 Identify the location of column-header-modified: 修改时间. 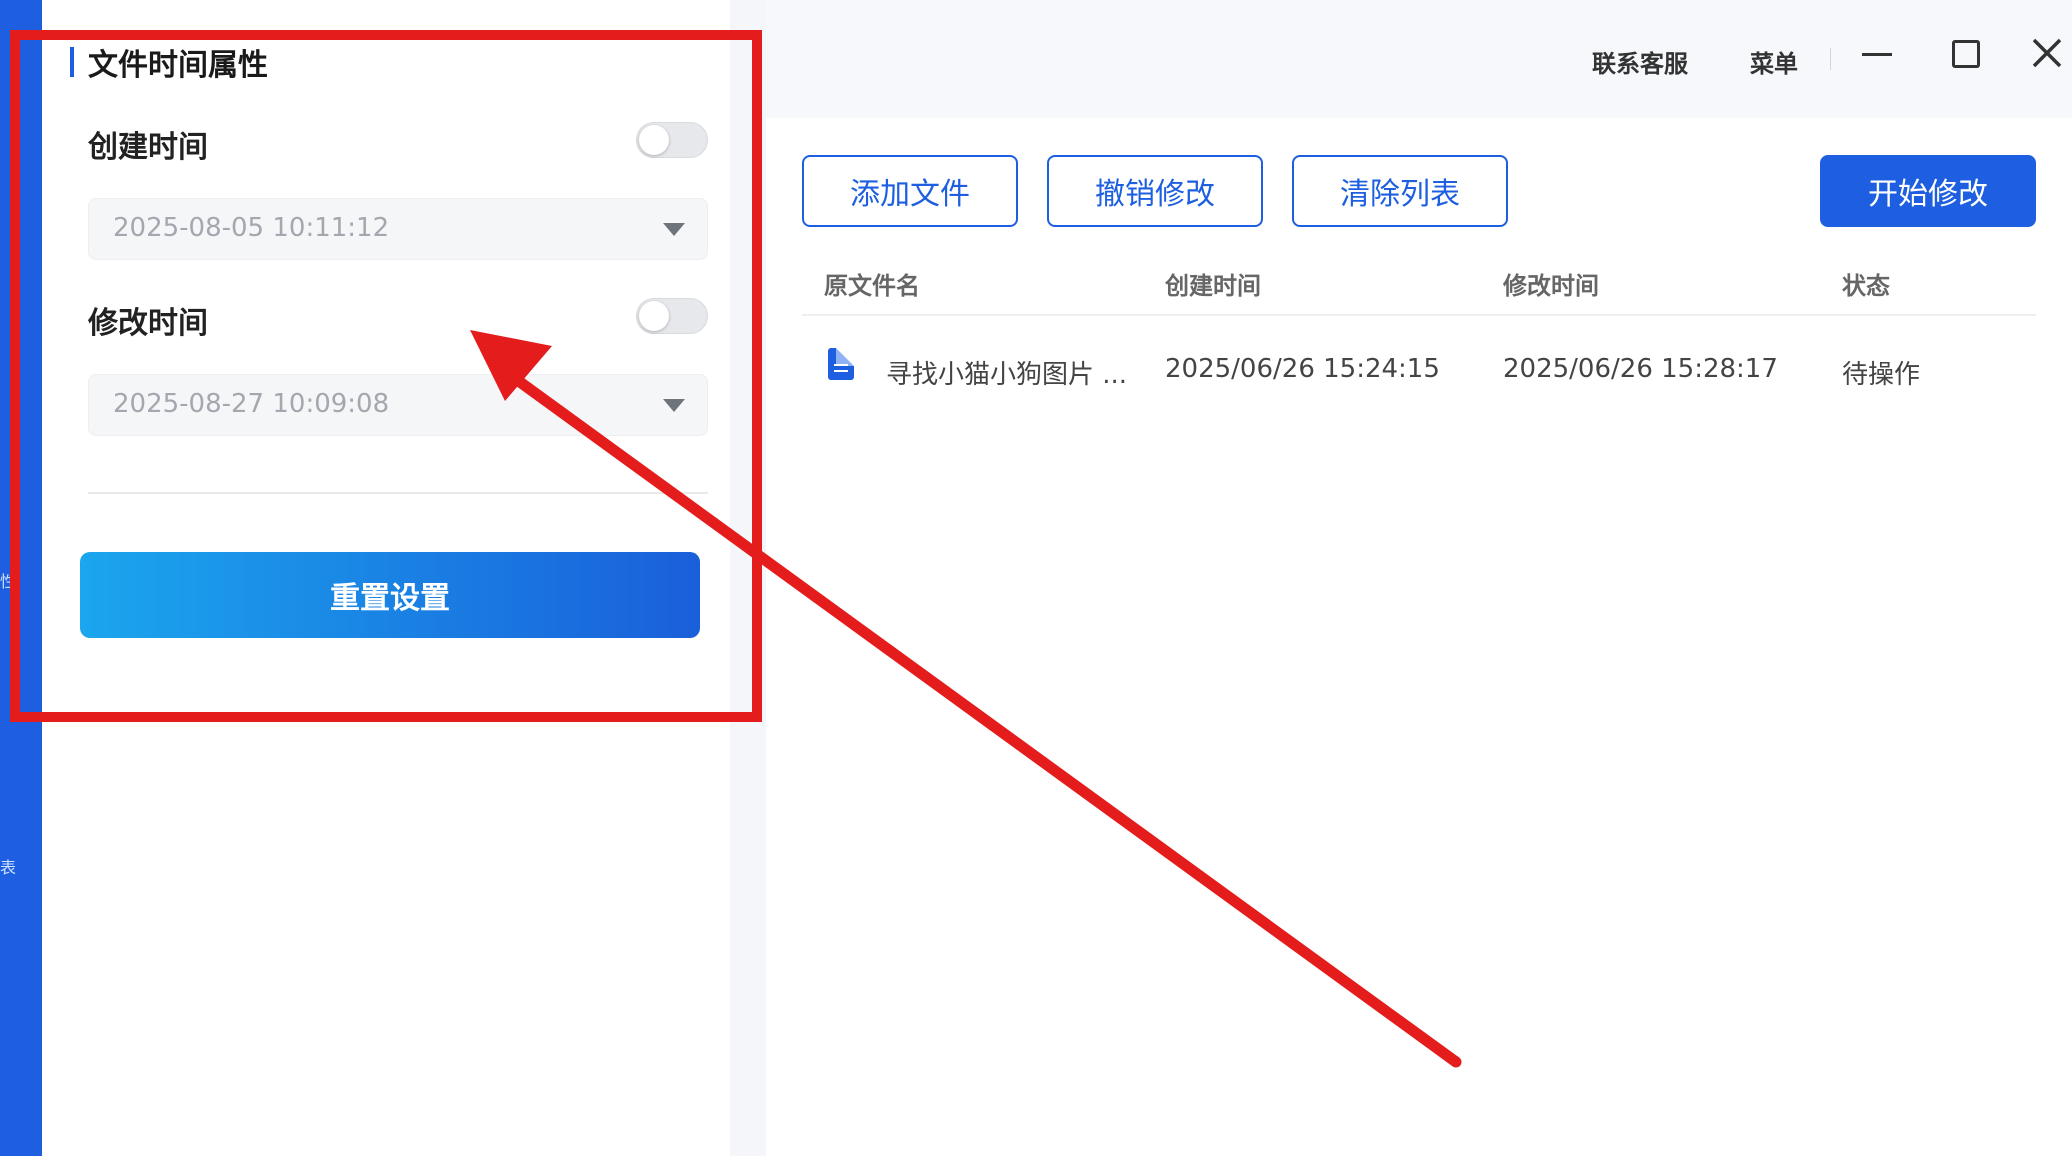
(1551, 286).